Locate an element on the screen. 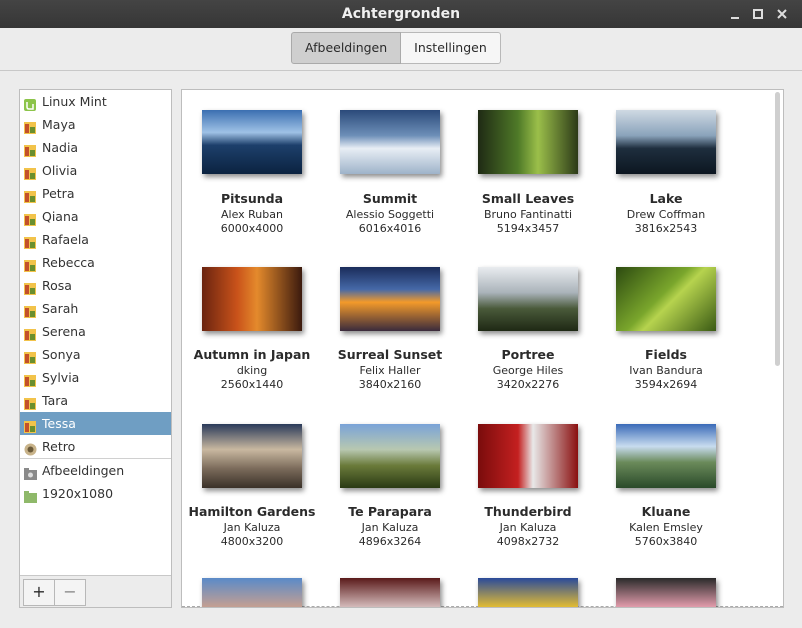  wallpaper-author: Jan Kaluza is located at coordinates (390, 527).